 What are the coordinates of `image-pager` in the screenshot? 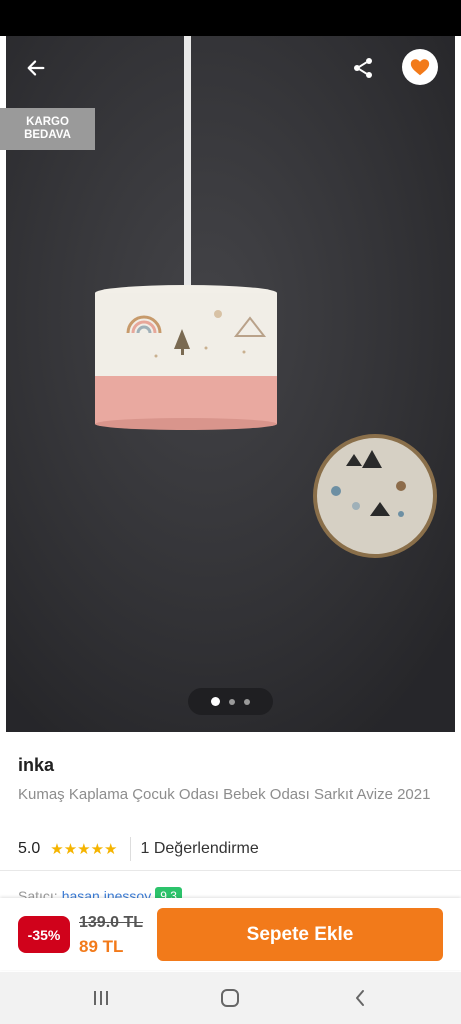 It's located at (230, 701).